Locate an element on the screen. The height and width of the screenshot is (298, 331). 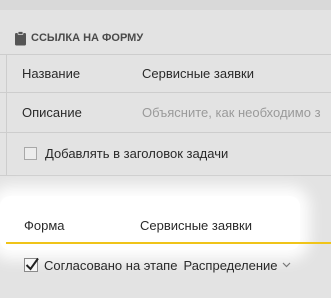
add-to-title-option: Добавлять в заголовок задачи is located at coordinates (126, 153).